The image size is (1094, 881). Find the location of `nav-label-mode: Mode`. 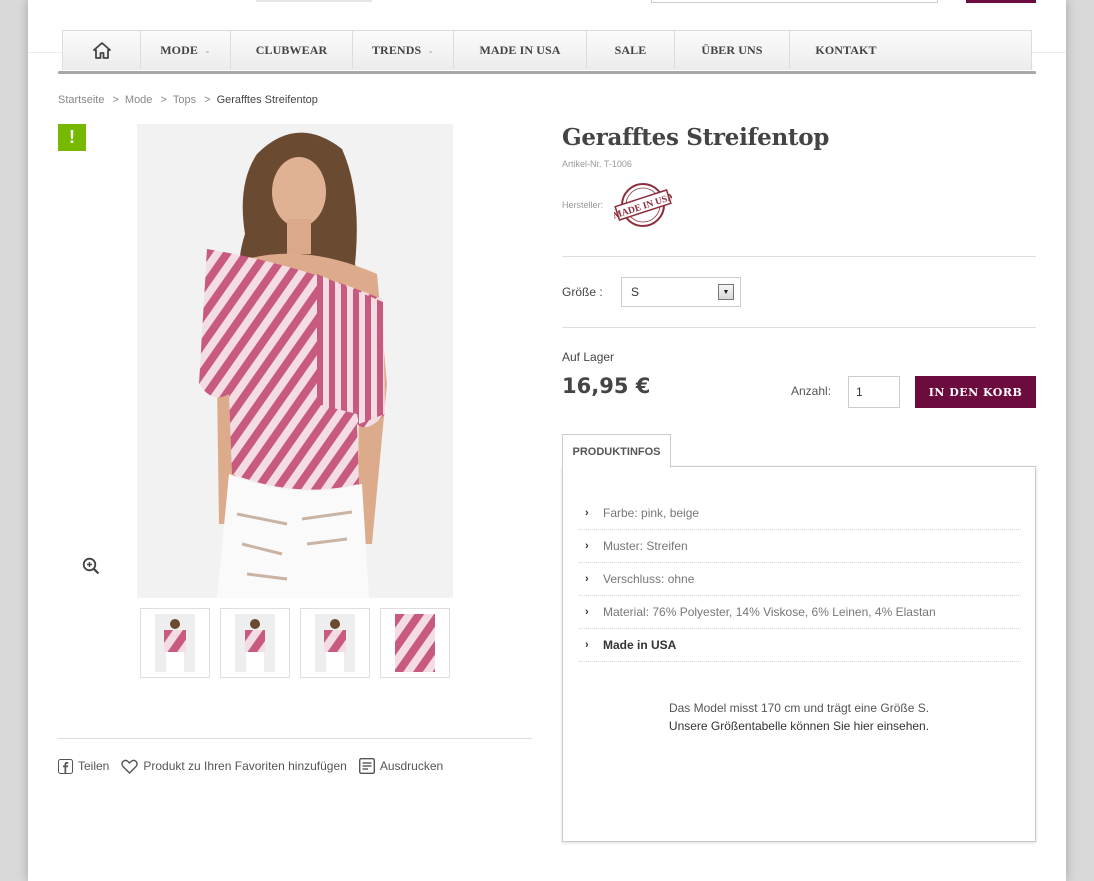

nav-label-mode: Mode is located at coordinates (179, 49).